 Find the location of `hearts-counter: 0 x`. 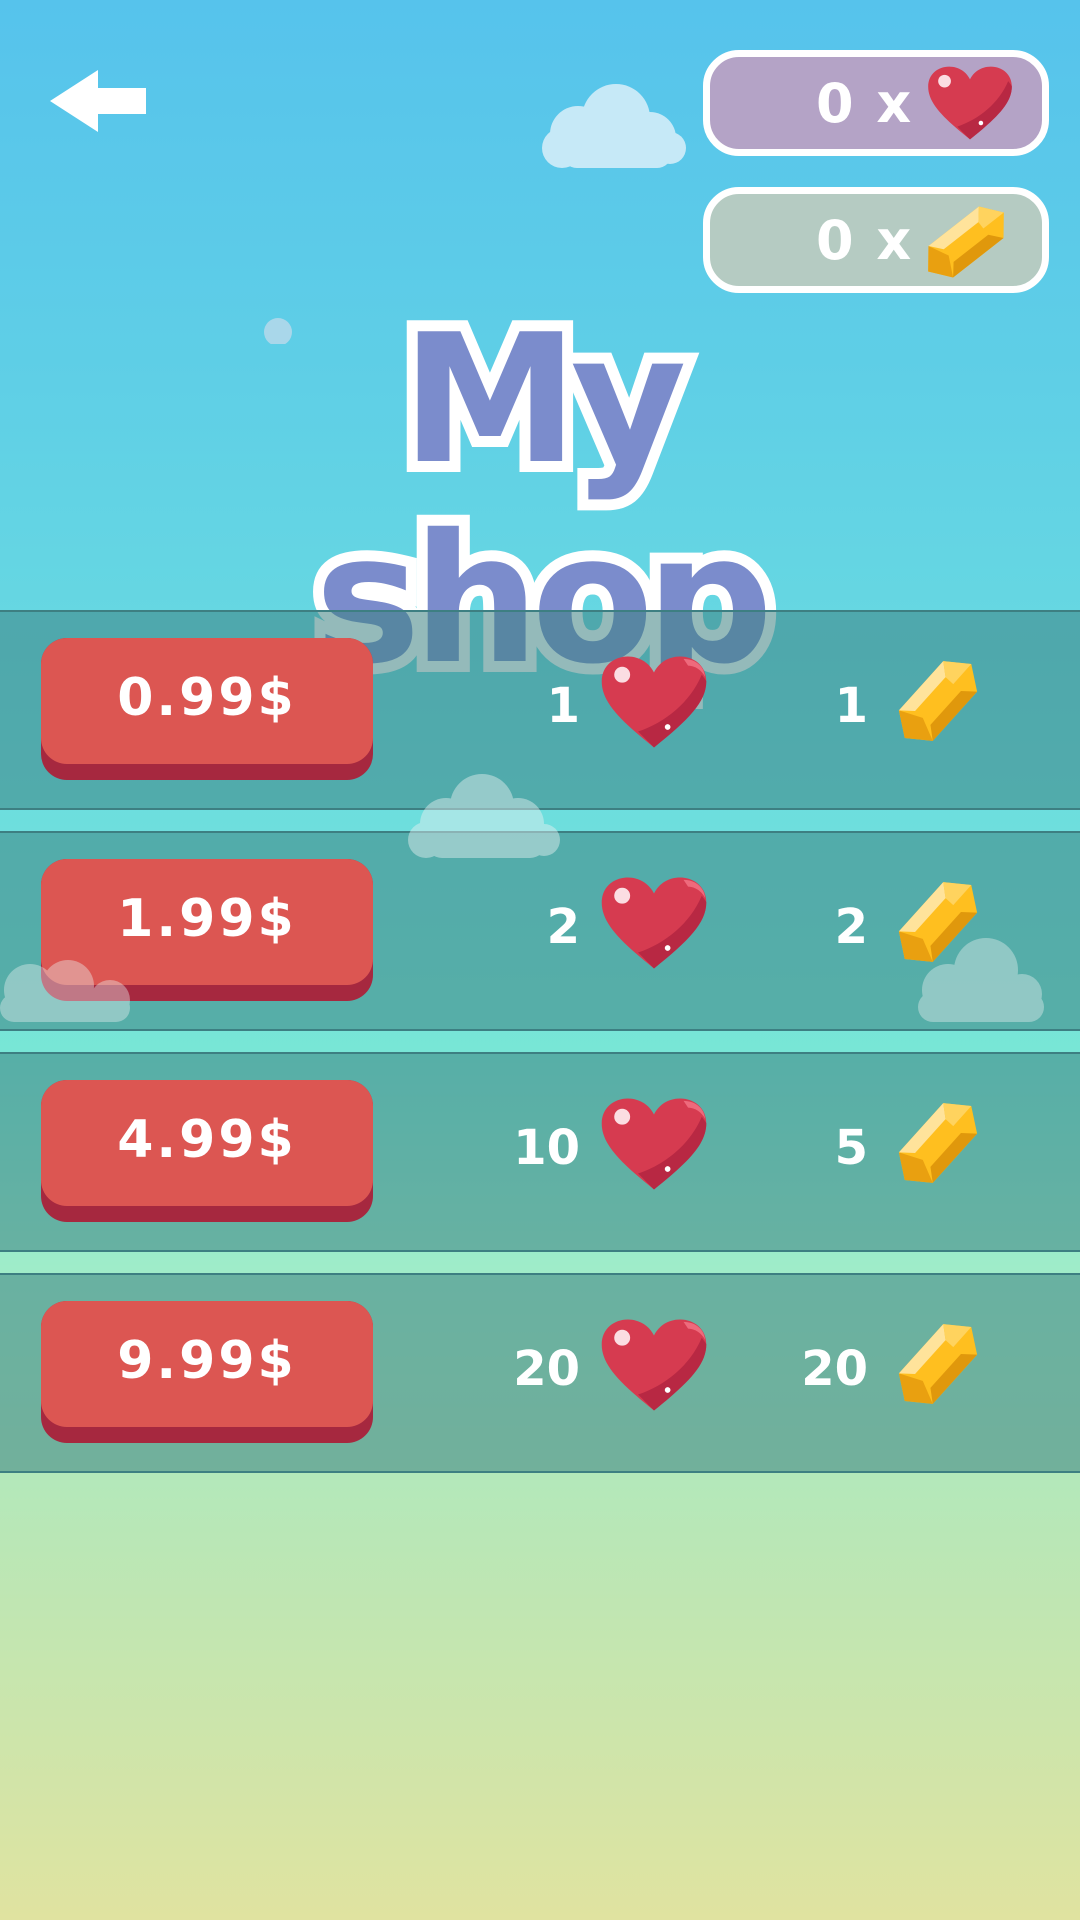

hearts-counter: 0 x is located at coordinates (876, 103).